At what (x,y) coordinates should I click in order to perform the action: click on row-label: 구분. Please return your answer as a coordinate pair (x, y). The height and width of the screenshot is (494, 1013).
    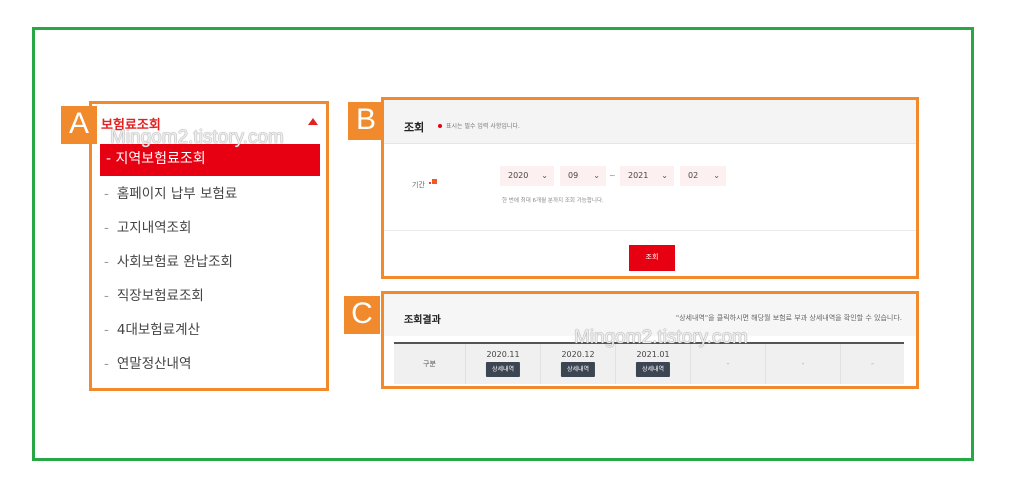
    Looking at the image, I should click on (430, 364).